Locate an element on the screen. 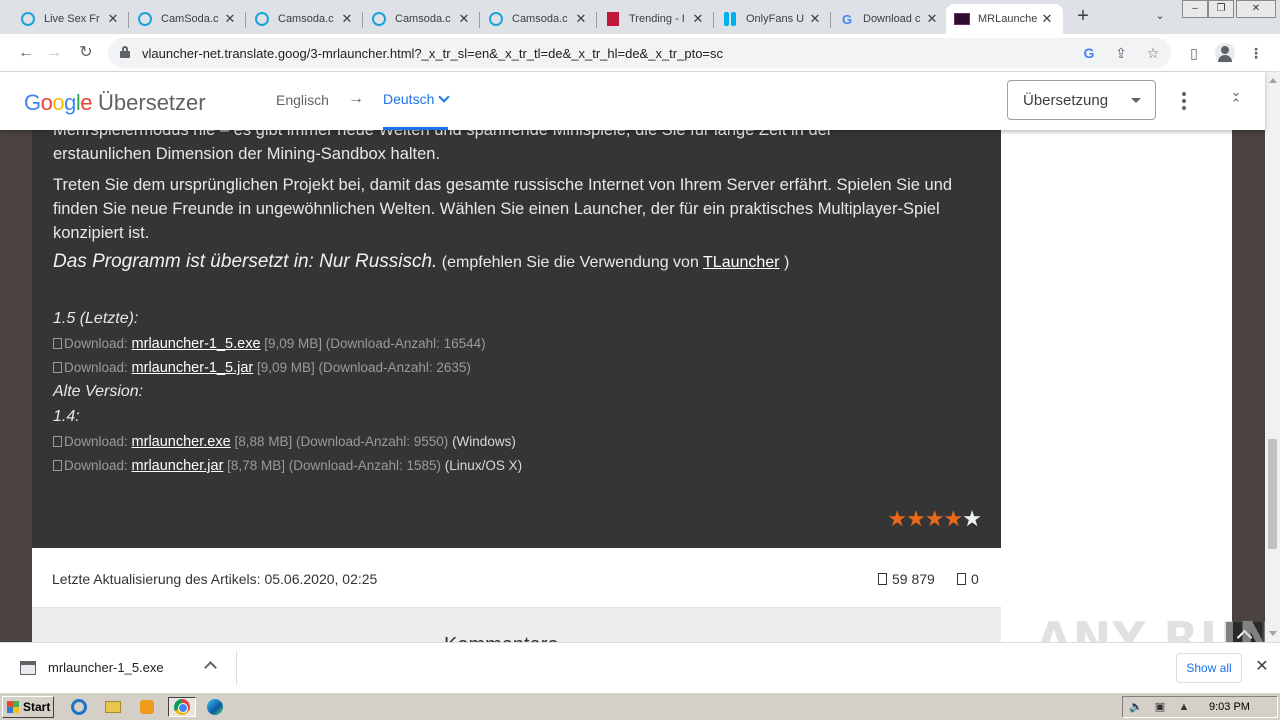  minimize-icon: – is located at coordinates (1195, 9).